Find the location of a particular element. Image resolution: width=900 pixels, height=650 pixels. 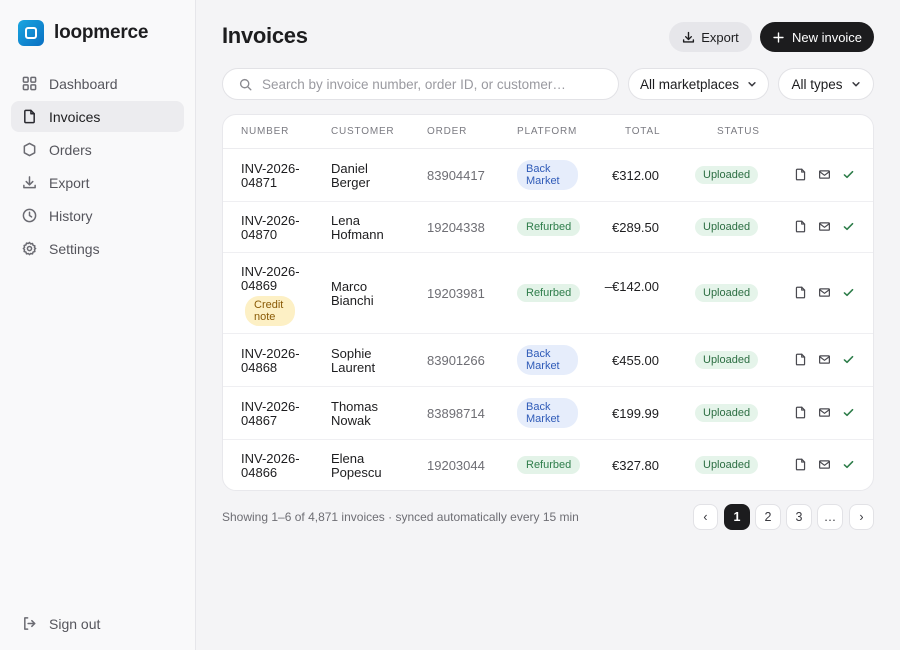

sidebar-item-settings: Settings is located at coordinates (97, 248).